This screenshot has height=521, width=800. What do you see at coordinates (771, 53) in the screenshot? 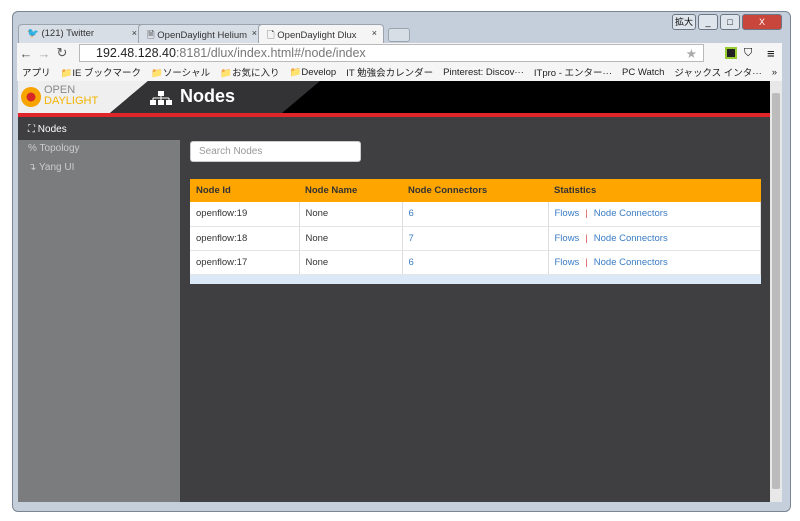
I see `menu-icon: ≡` at bounding box center [771, 53].